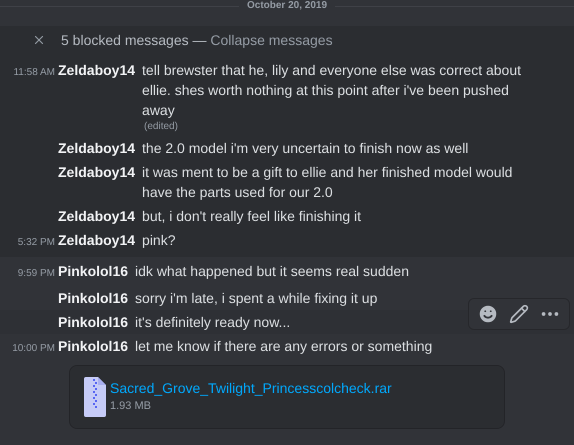 This screenshot has width=574, height=445. What do you see at coordinates (35, 243) in the screenshot?
I see `timestamp: 5:32 PM` at bounding box center [35, 243].